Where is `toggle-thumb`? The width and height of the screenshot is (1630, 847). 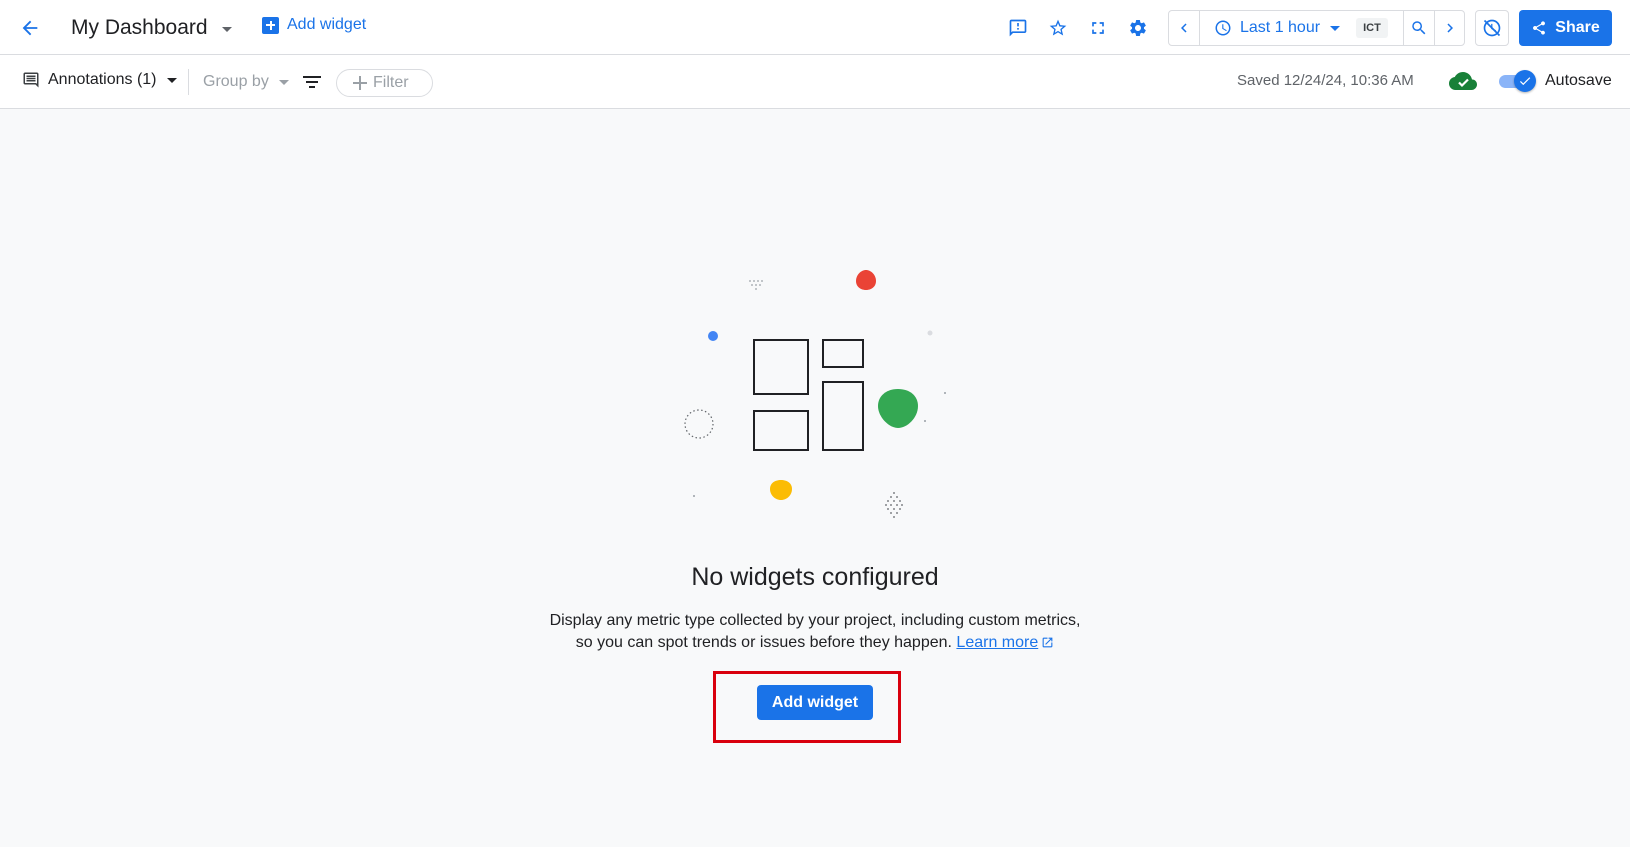 toggle-thumb is located at coordinates (1525, 81).